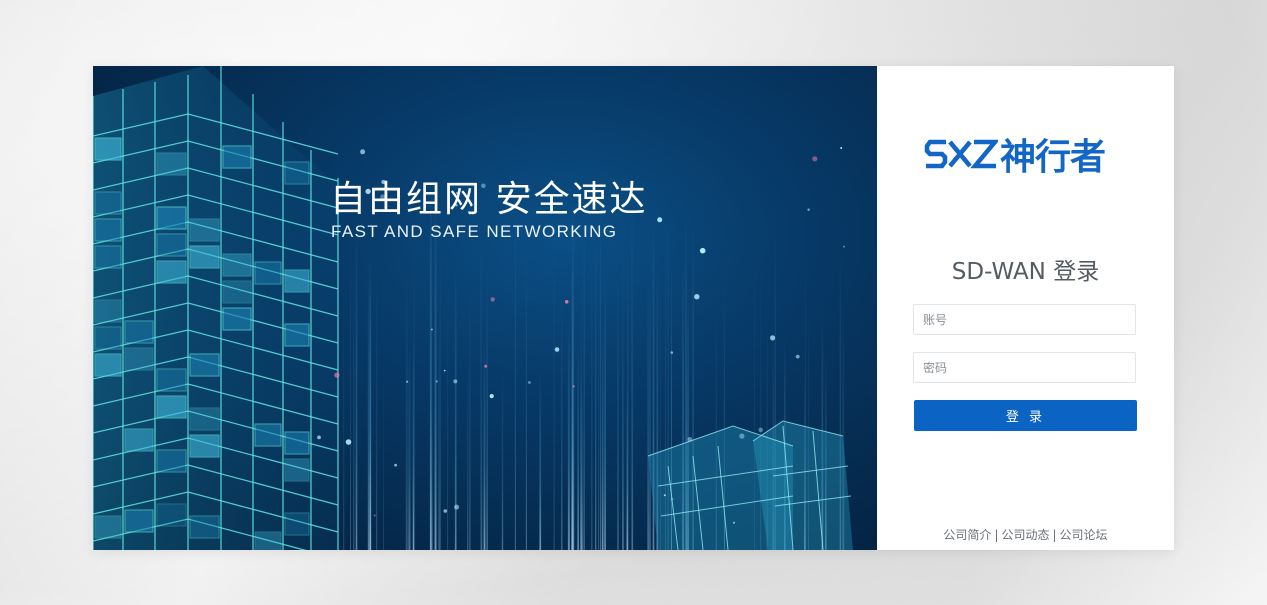 This screenshot has height=605, width=1267. I want to click on login-title: SD-WAN 登录, so click(1025, 272).